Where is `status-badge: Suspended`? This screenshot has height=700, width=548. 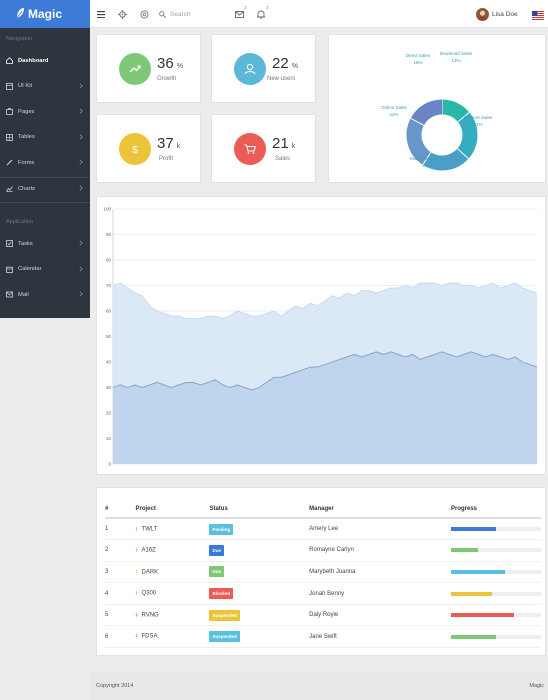
status-badge: Suspended is located at coordinates (224, 637).